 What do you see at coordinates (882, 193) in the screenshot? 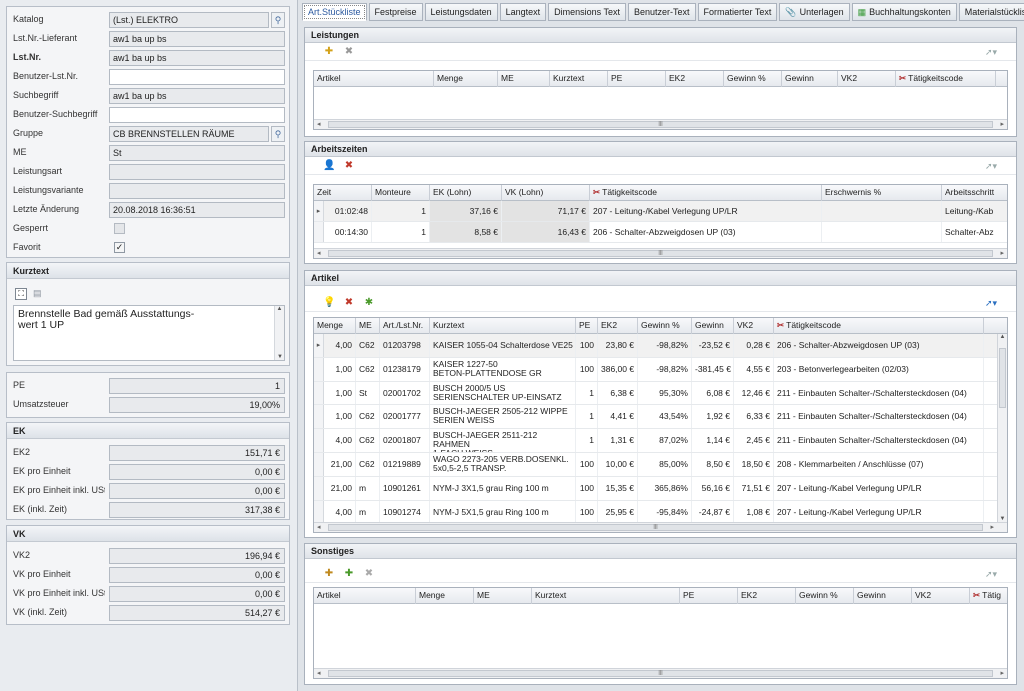
I see `column-header: Erschwernis %` at bounding box center [882, 193].